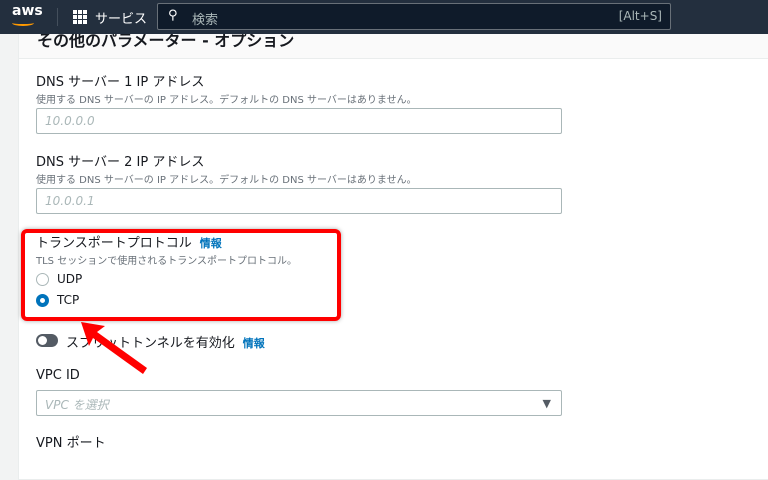  I want to click on dns2-input: 10.0.0.1, so click(299, 201).